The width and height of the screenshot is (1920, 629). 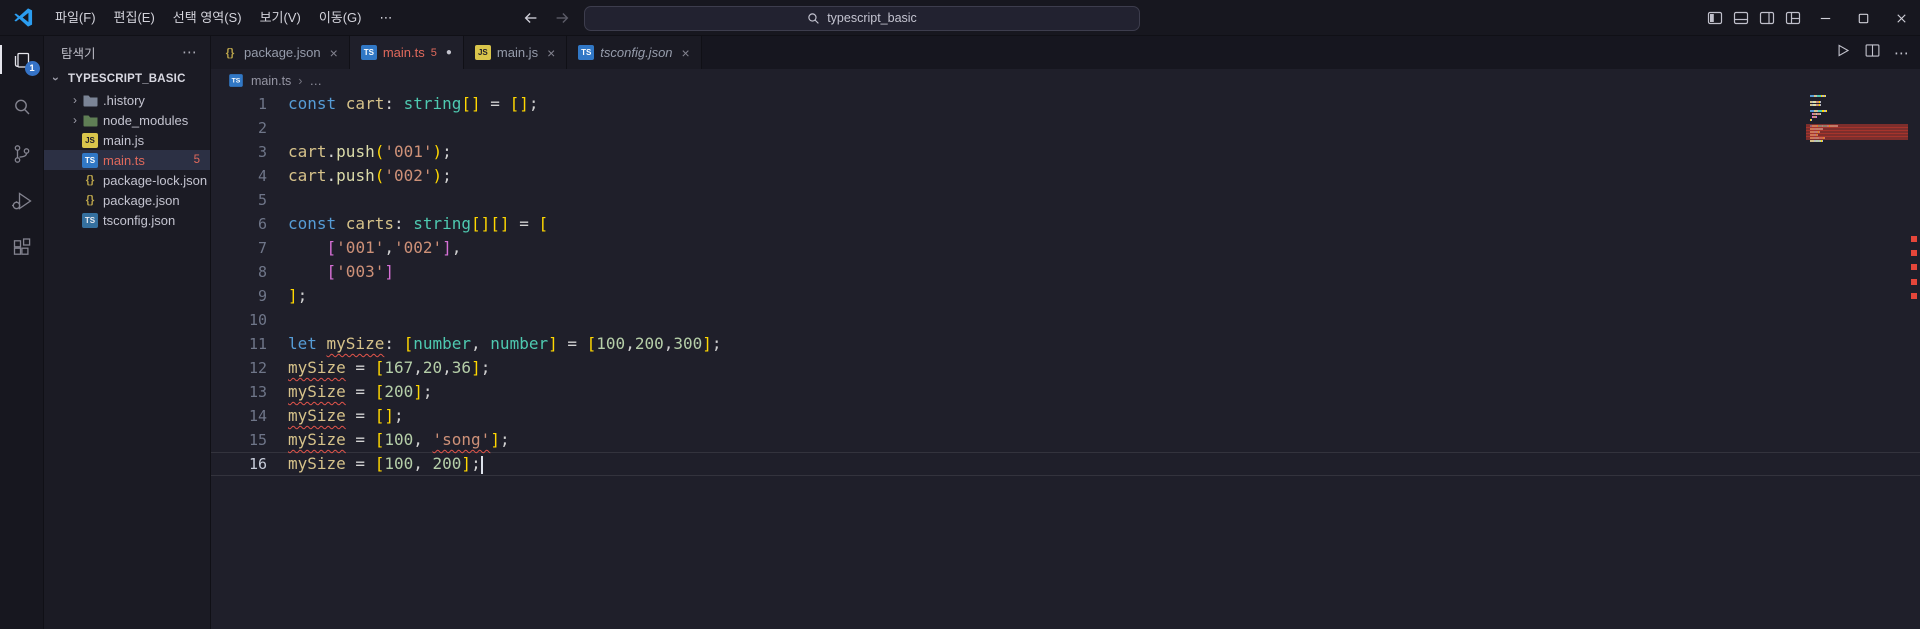 I want to click on line-number: 8, so click(x=249, y=272).